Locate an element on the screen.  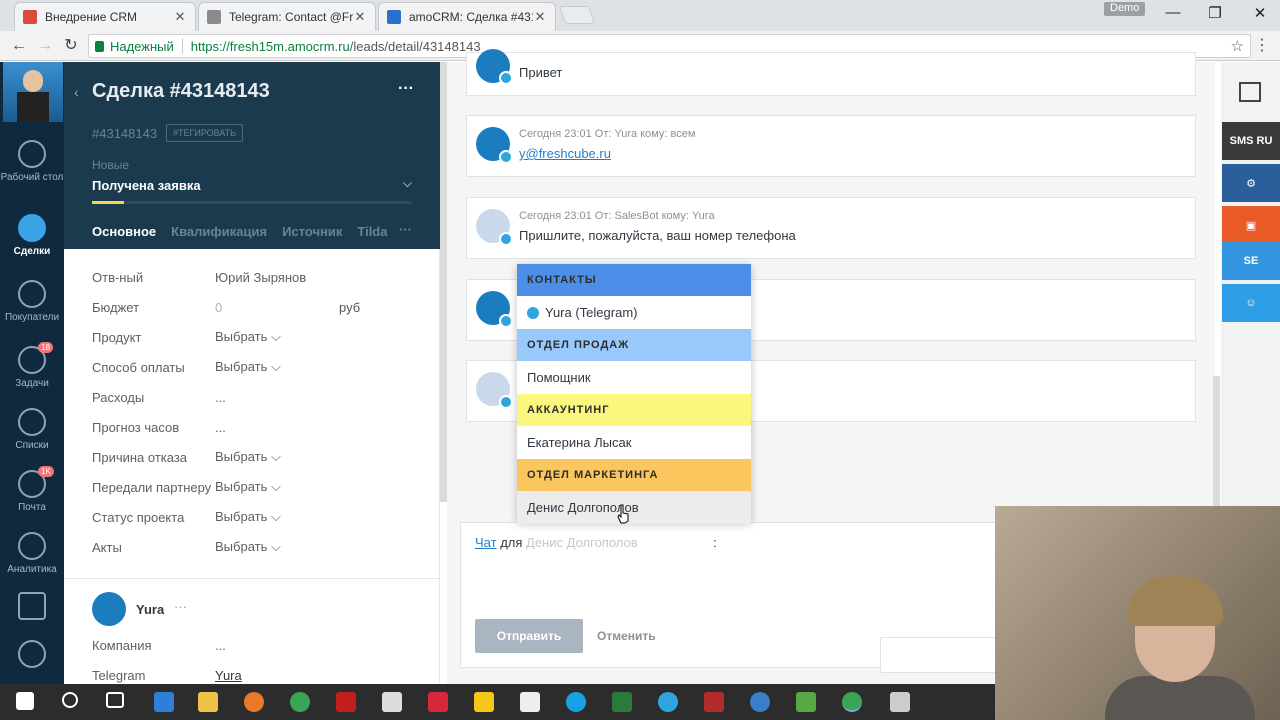
nav-mail: Почта 1K is located at coordinates (32, 489).